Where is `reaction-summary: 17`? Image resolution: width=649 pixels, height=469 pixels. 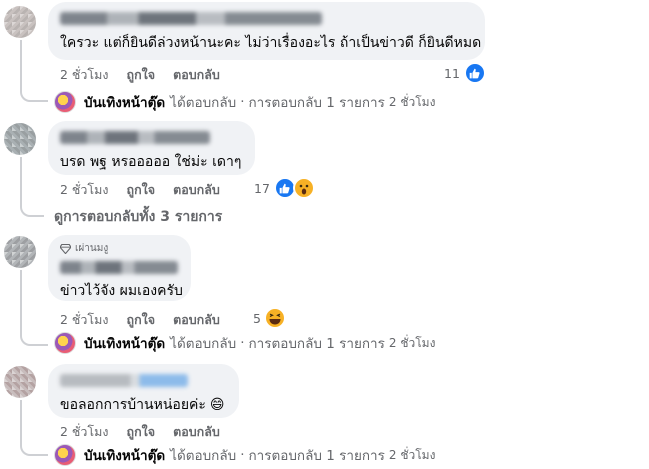
reaction-summary: 17 is located at coordinates (284, 188).